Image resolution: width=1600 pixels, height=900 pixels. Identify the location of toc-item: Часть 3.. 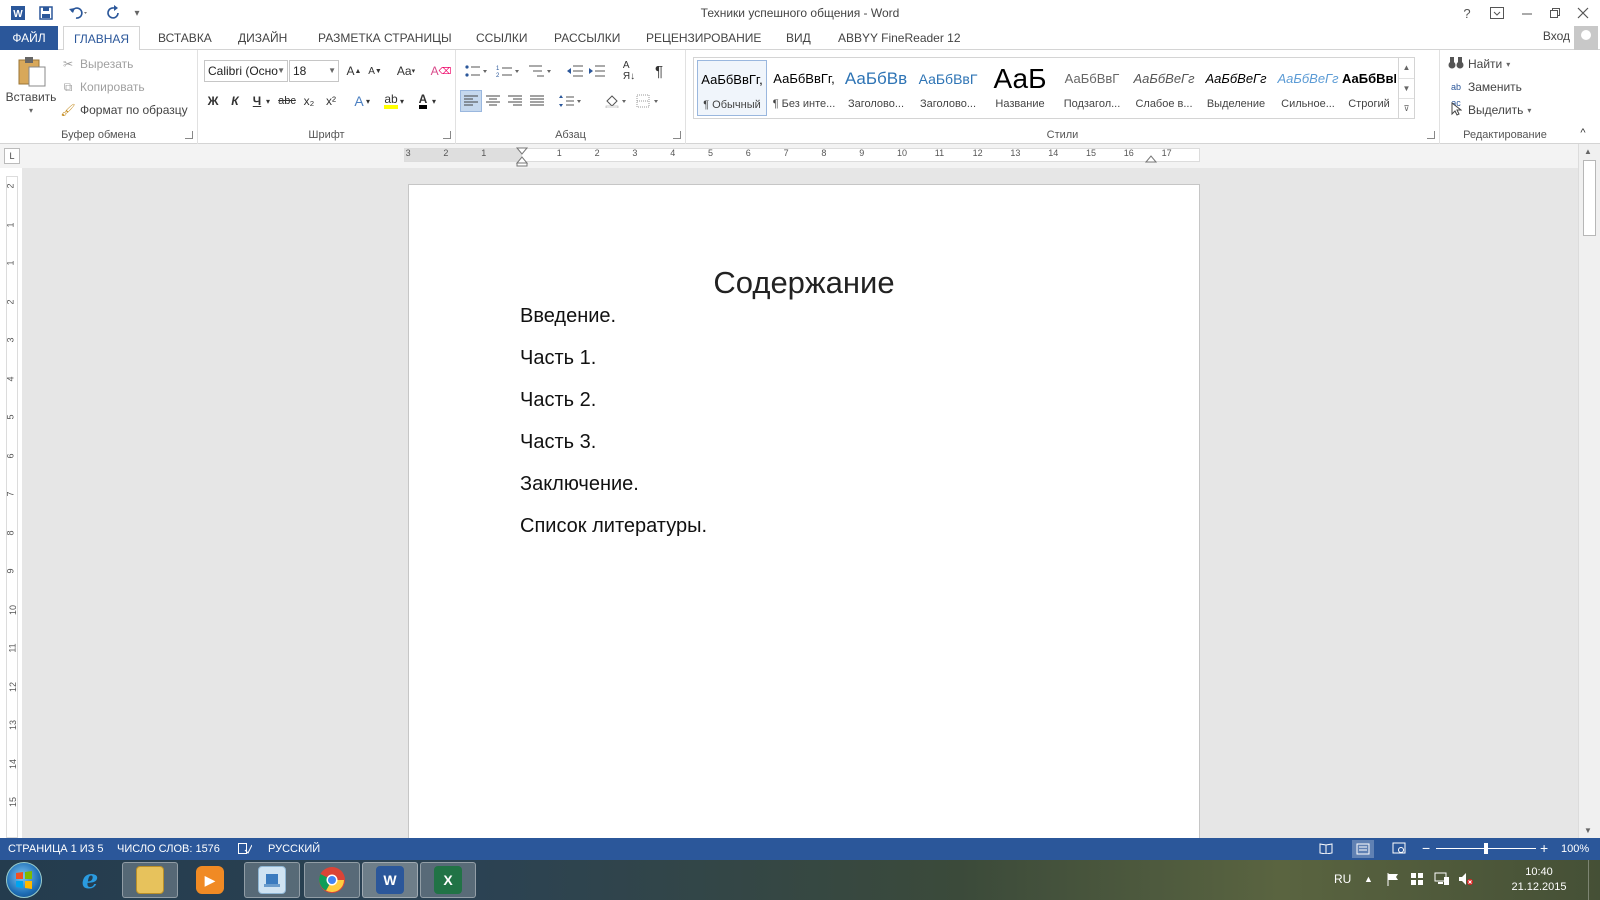
(558, 442).